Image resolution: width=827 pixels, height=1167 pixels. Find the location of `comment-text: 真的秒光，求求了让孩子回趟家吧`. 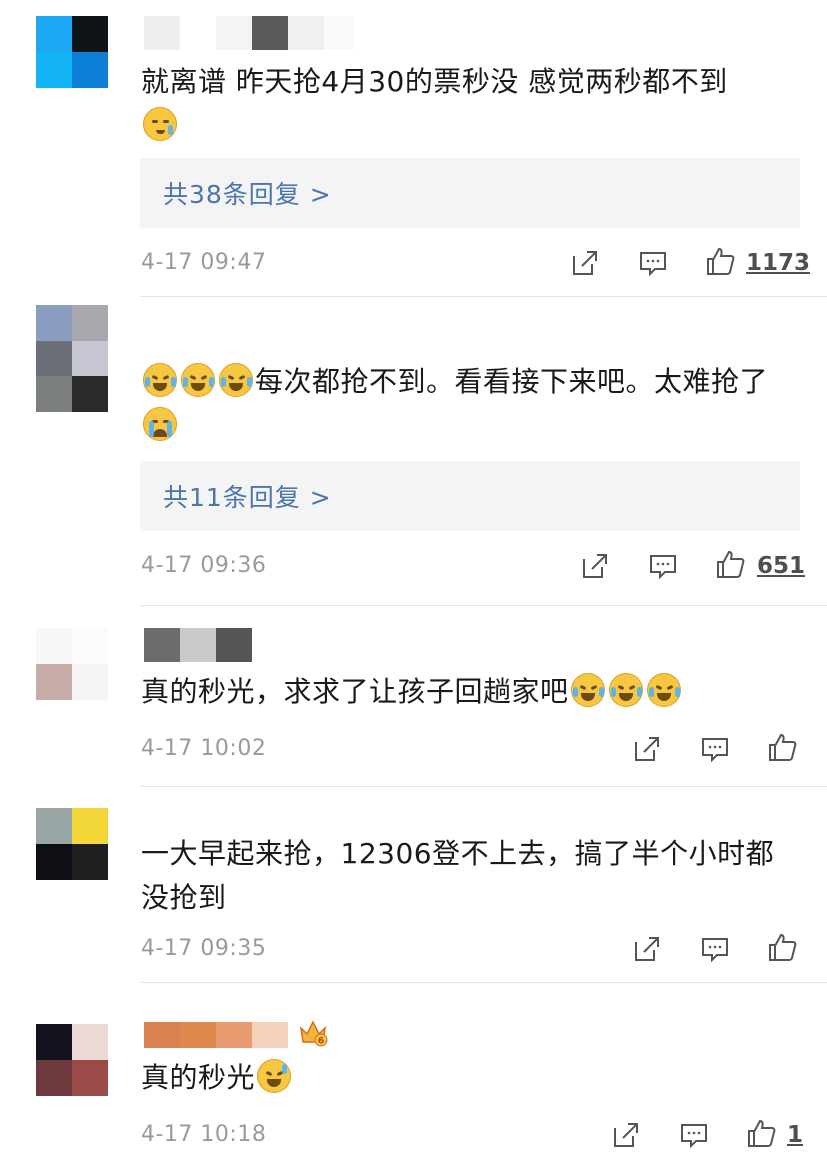

comment-text: 真的秒光，求求了让孩子回趟家吧 is located at coordinates (471, 692).